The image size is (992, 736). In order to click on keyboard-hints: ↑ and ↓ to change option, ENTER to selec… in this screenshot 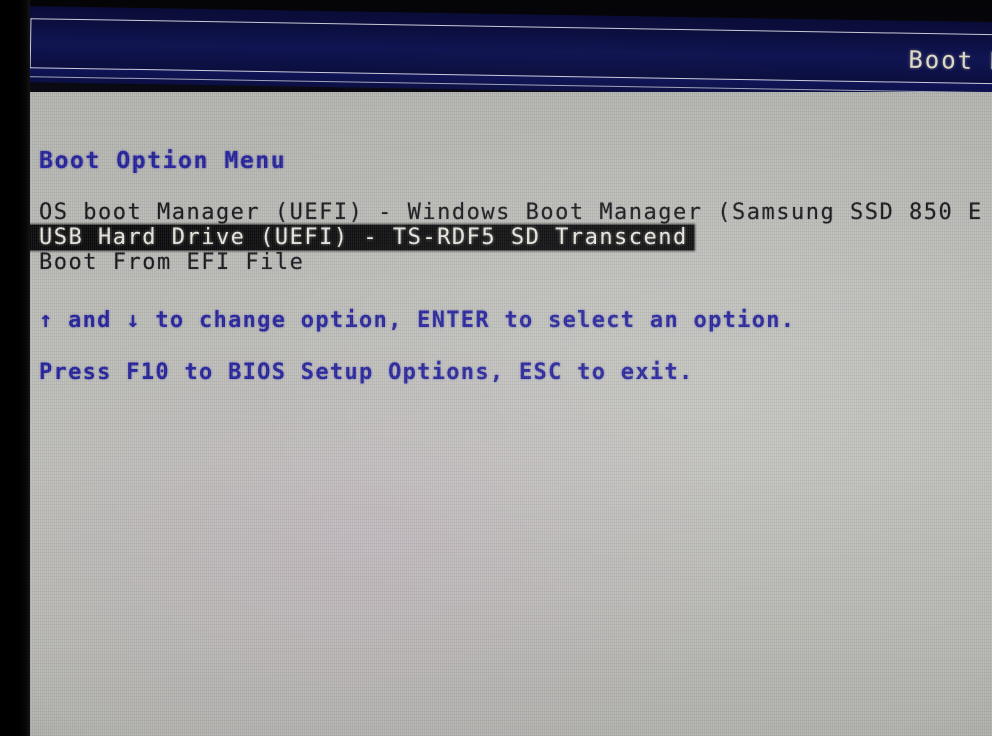, I will do `click(509, 347)`.